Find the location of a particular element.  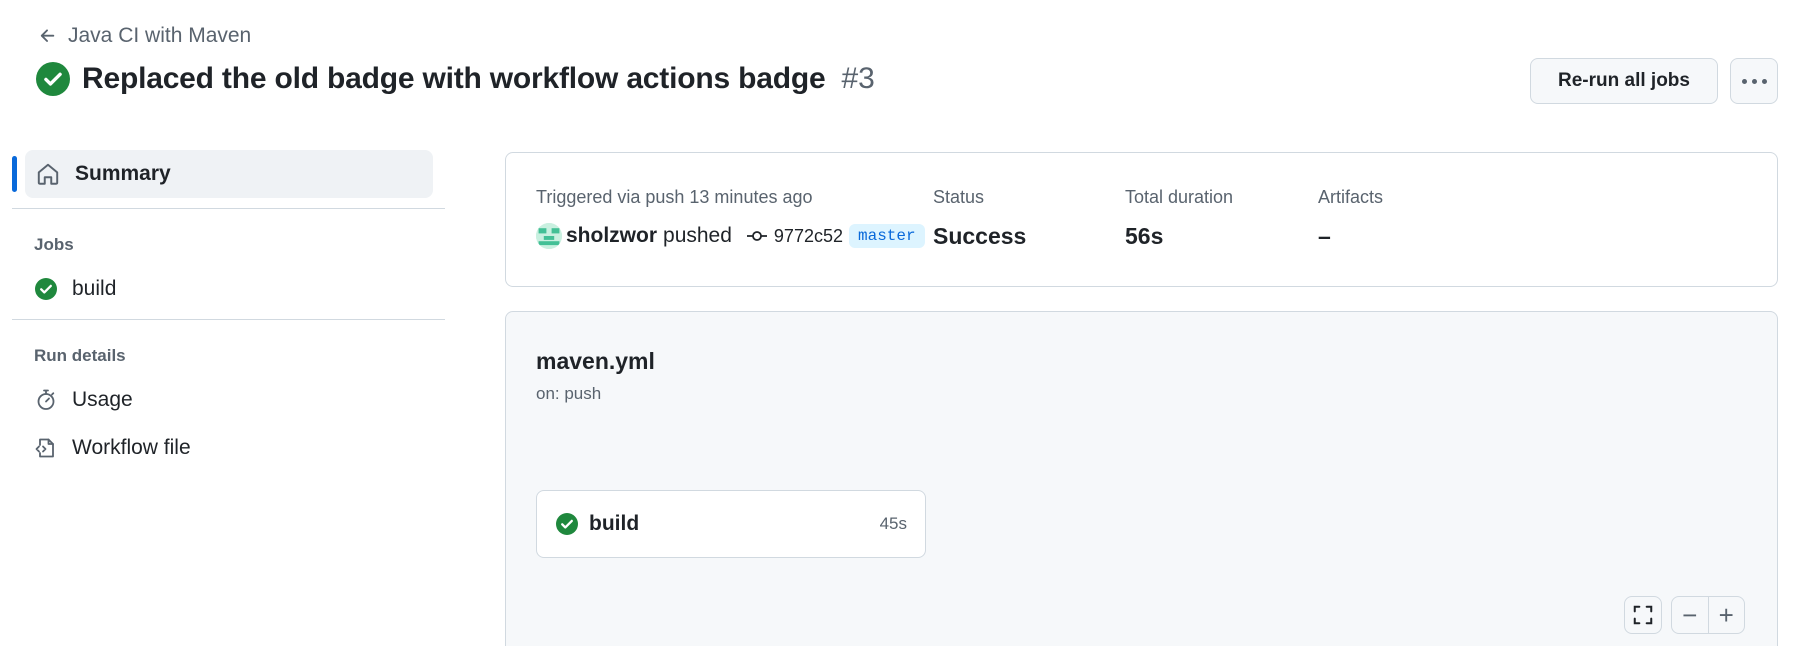

job-duration: 45s is located at coordinates (893, 523).